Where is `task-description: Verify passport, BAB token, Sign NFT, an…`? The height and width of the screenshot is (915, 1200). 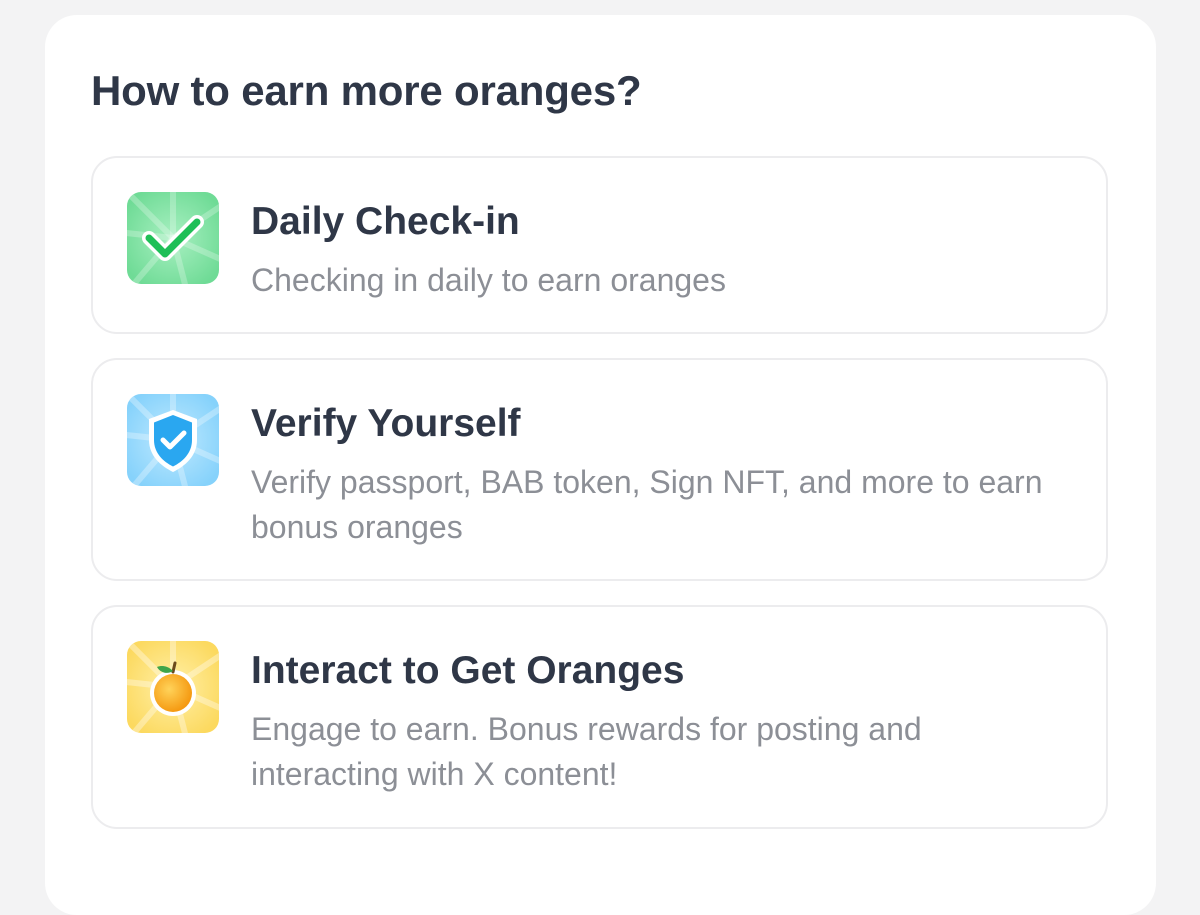
task-description: Verify passport, BAB token, Sign NFT, an… is located at coordinates (647, 504).